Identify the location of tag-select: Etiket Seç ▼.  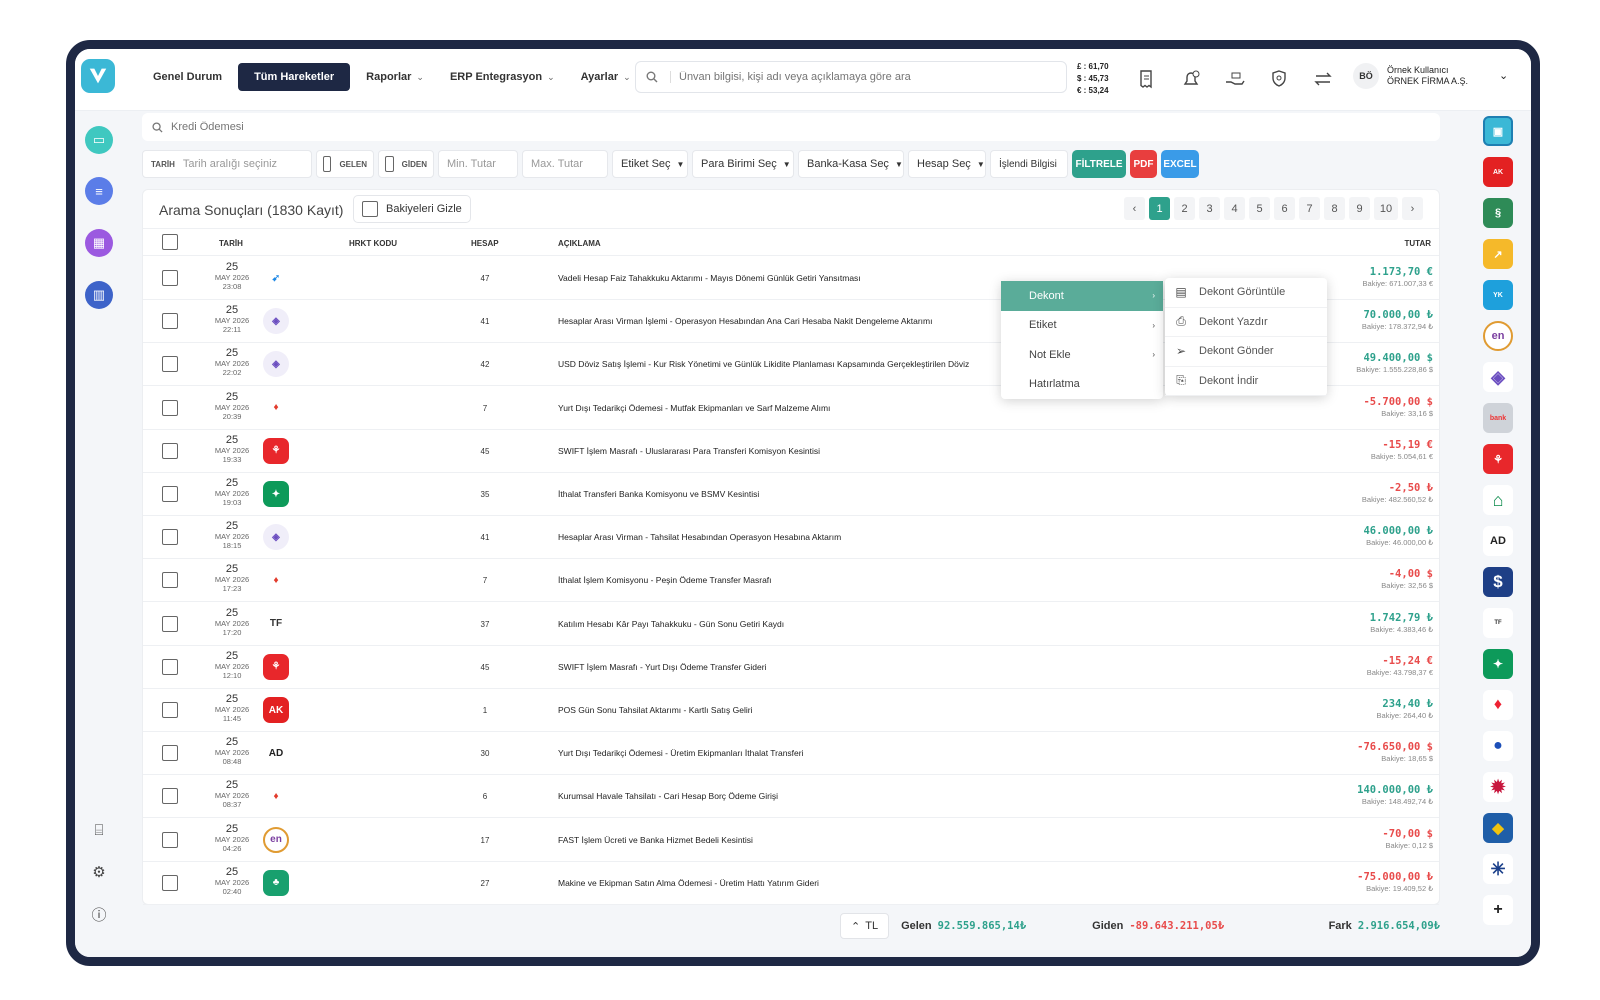
(650, 164).